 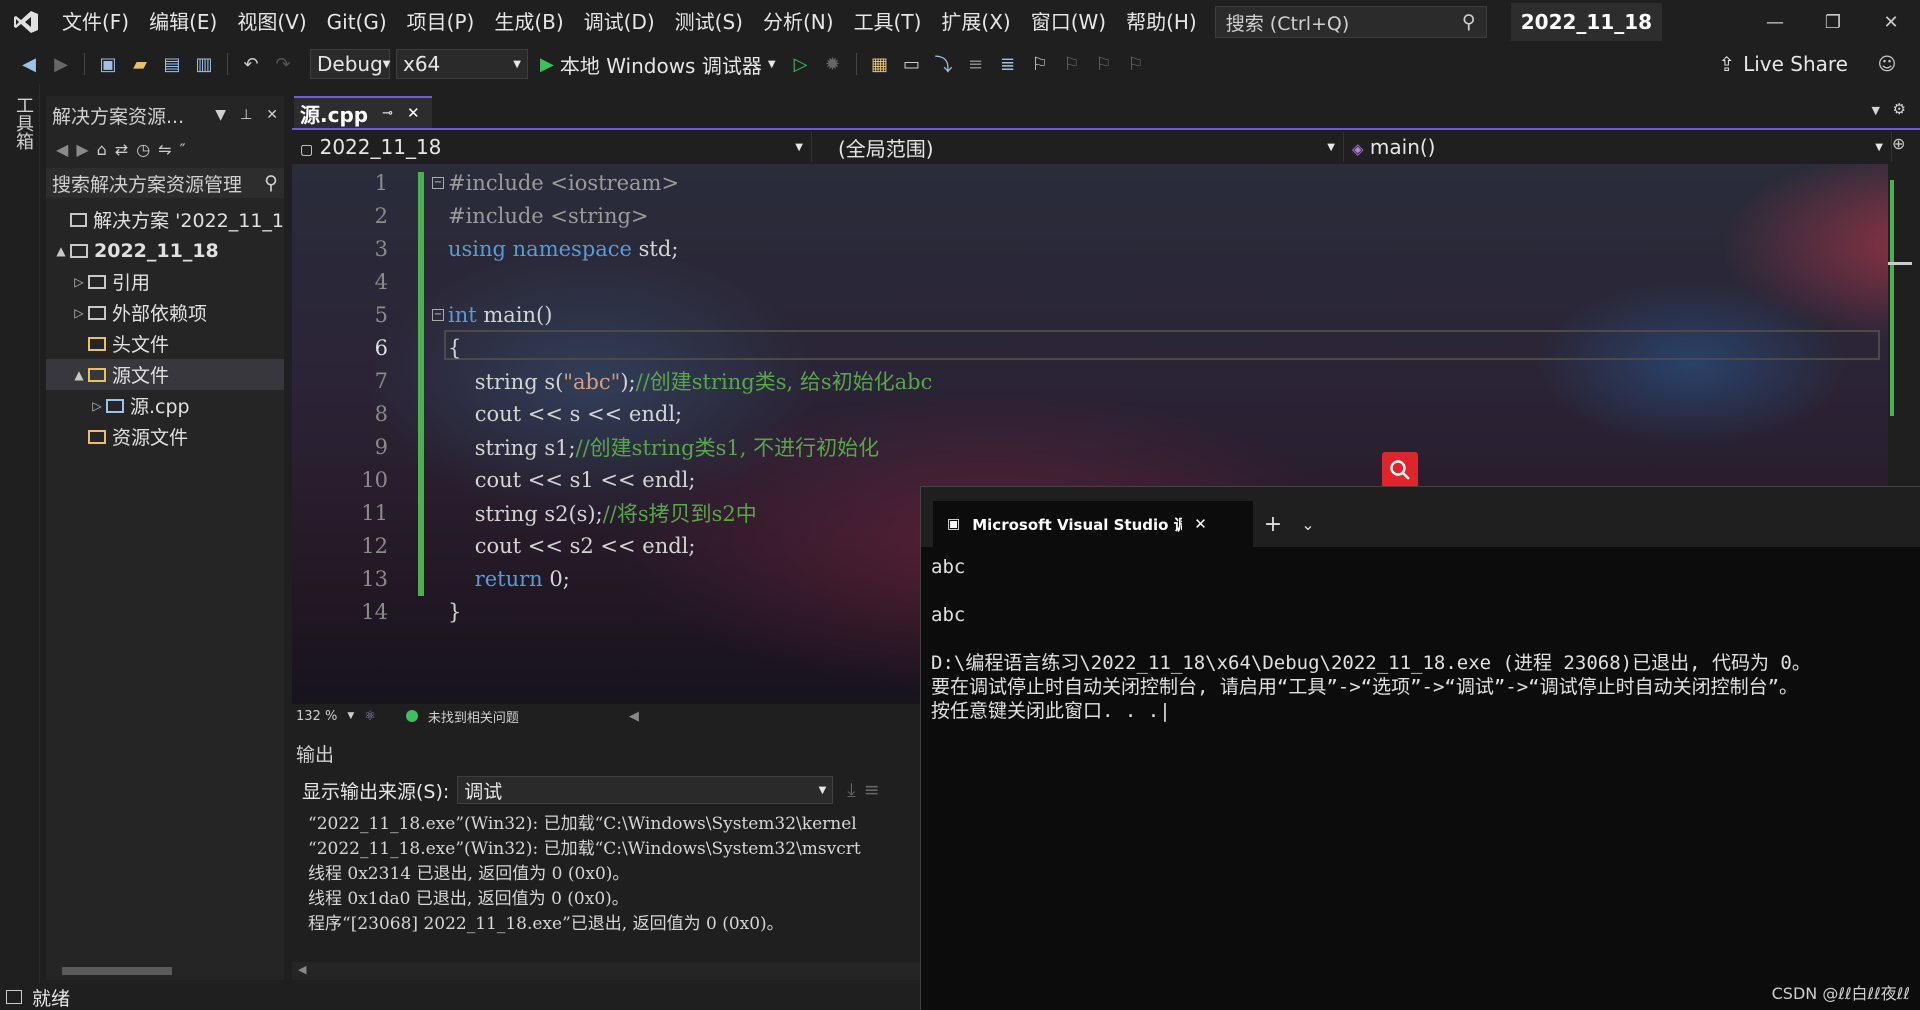 What do you see at coordinates (220, 115) in the screenshot?
I see `dropdown-icon: ▼` at bounding box center [220, 115].